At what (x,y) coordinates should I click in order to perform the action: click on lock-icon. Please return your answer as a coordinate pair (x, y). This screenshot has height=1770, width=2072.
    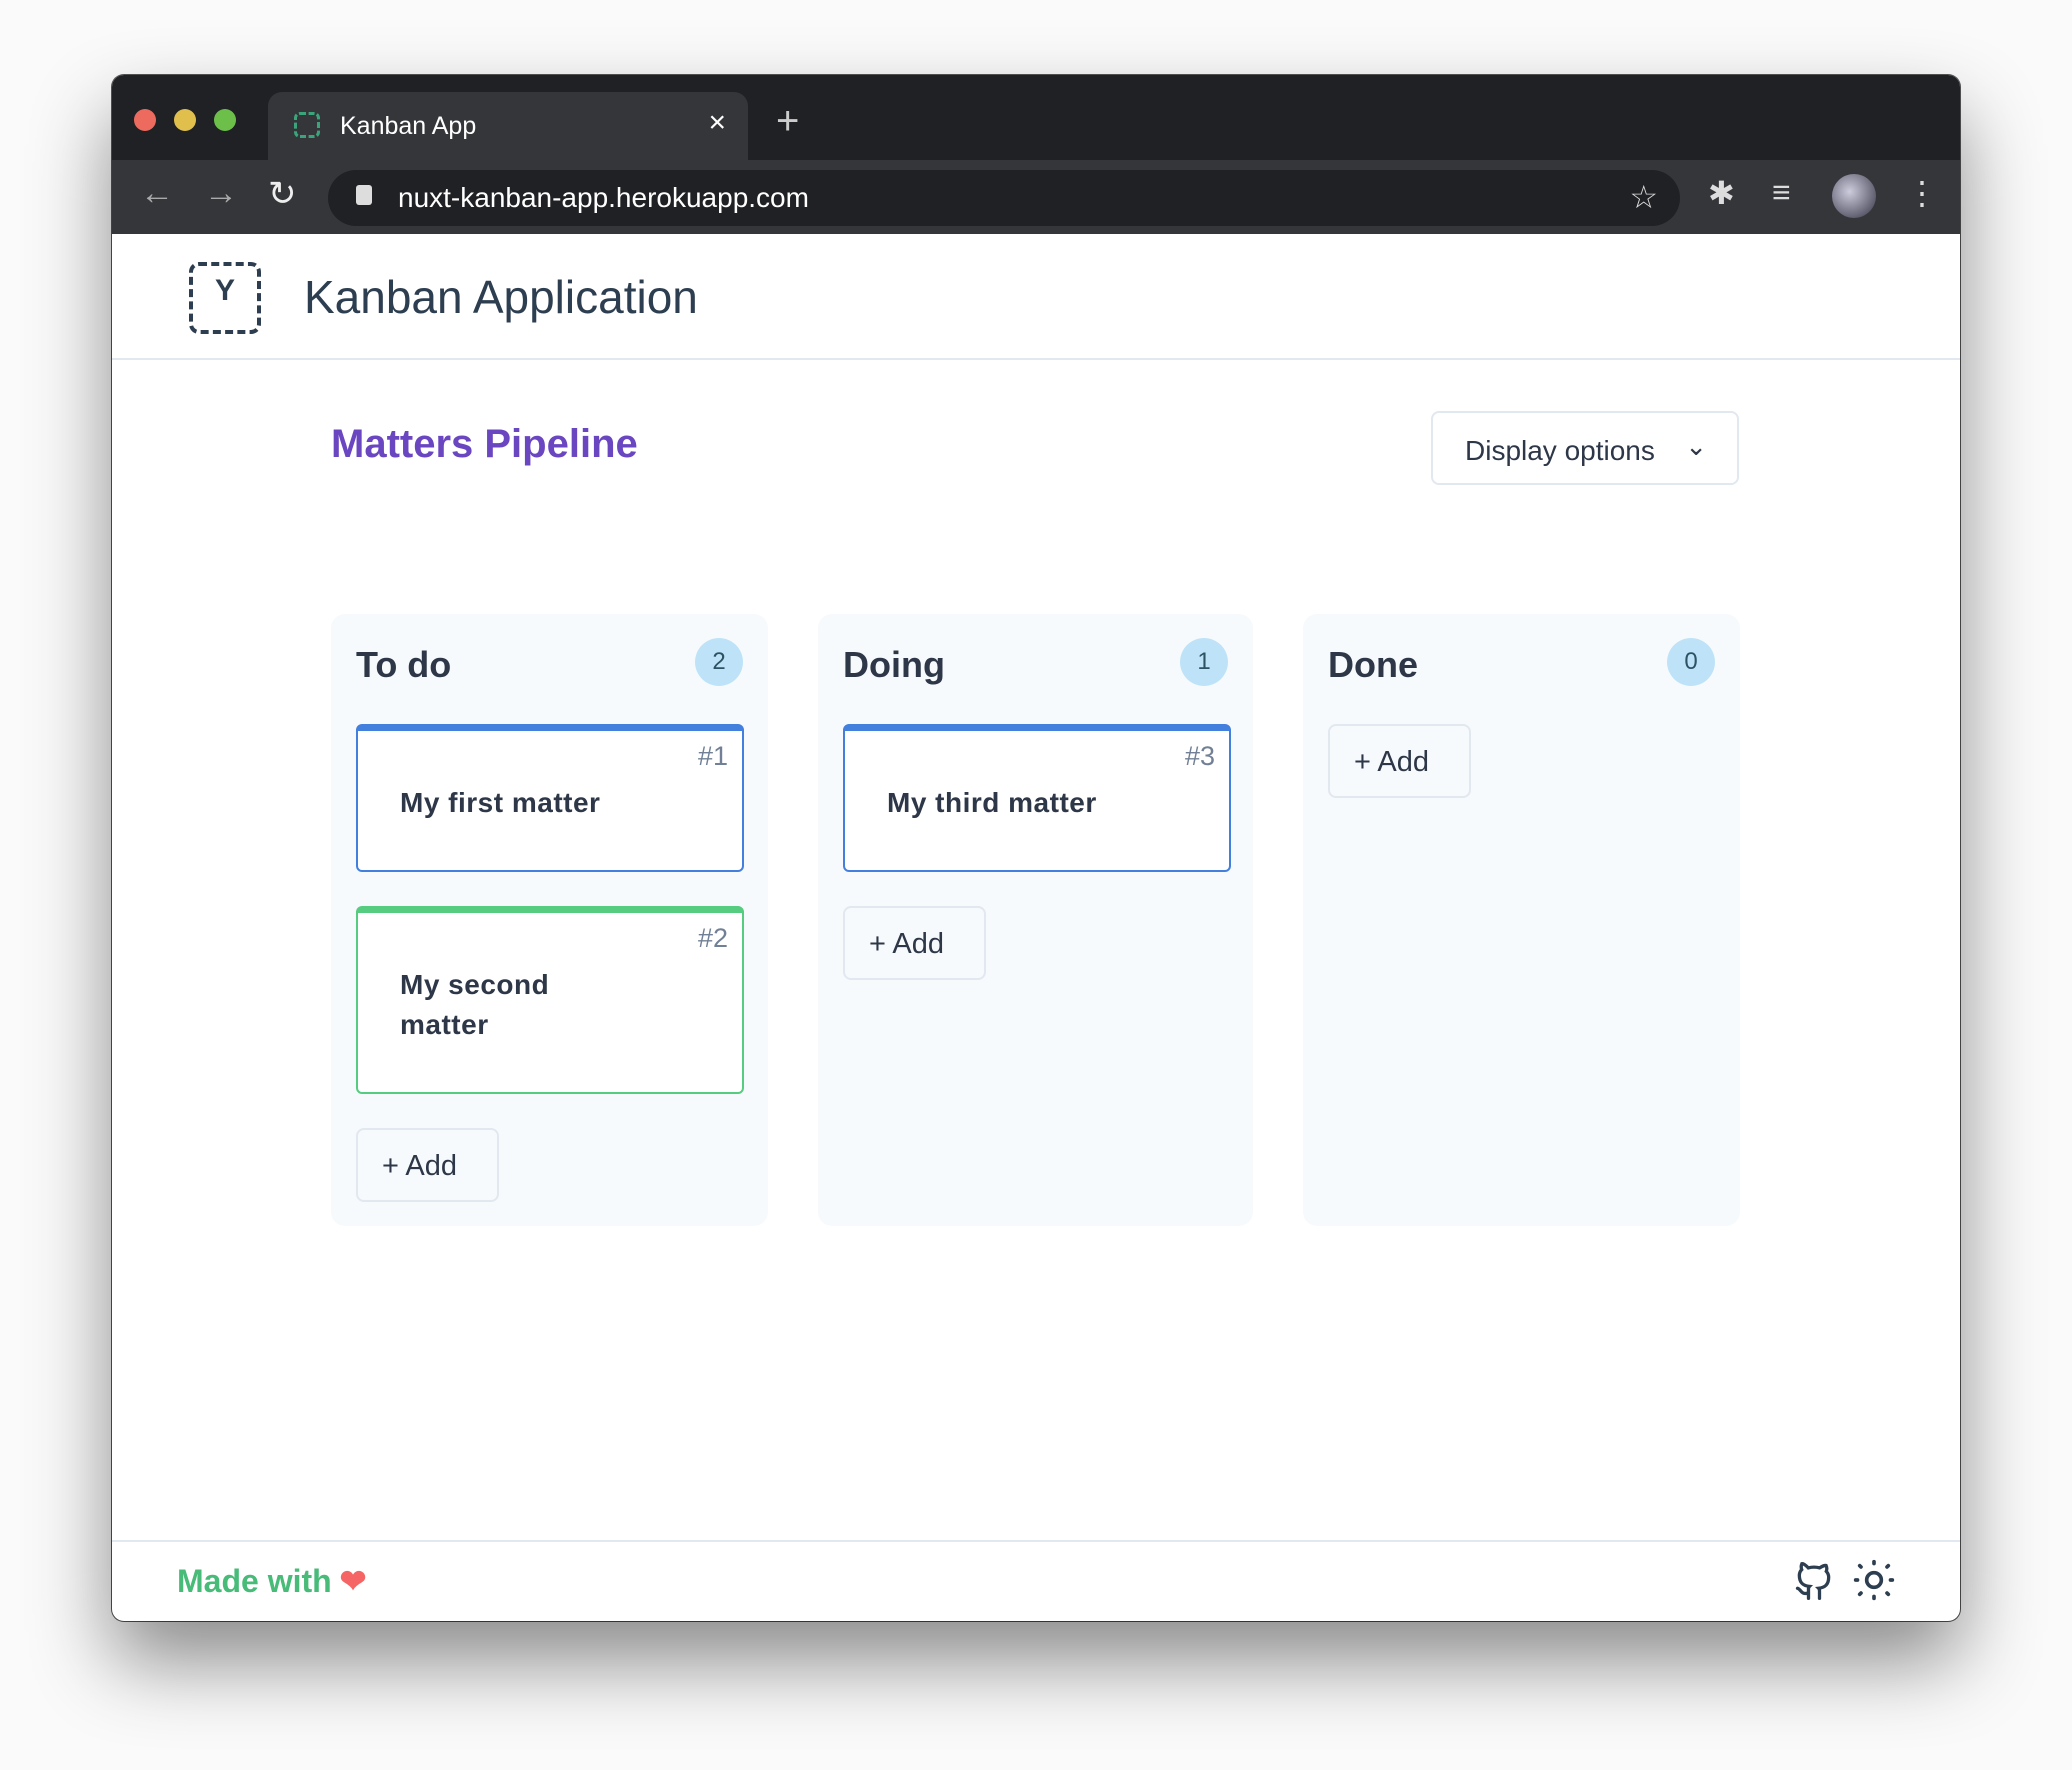
    Looking at the image, I should click on (364, 195).